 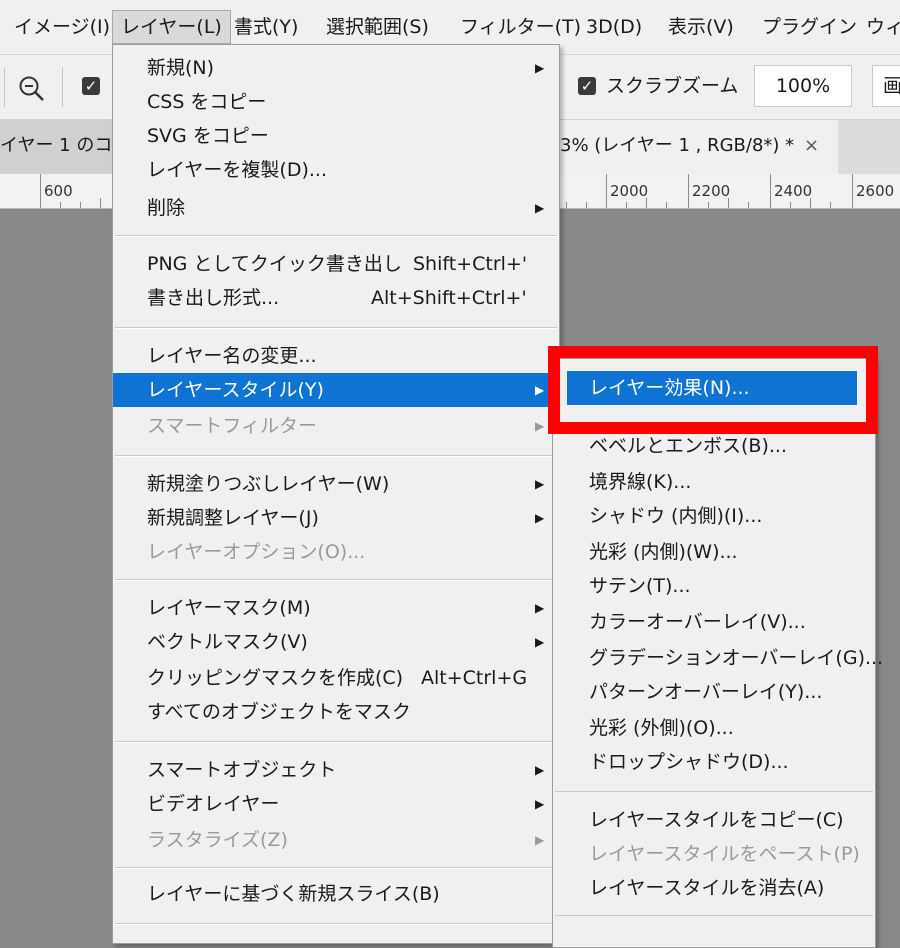 I want to click on submenu-item-paste-layer-style: レイヤースタイルをペースト(P), so click(x=714, y=854).